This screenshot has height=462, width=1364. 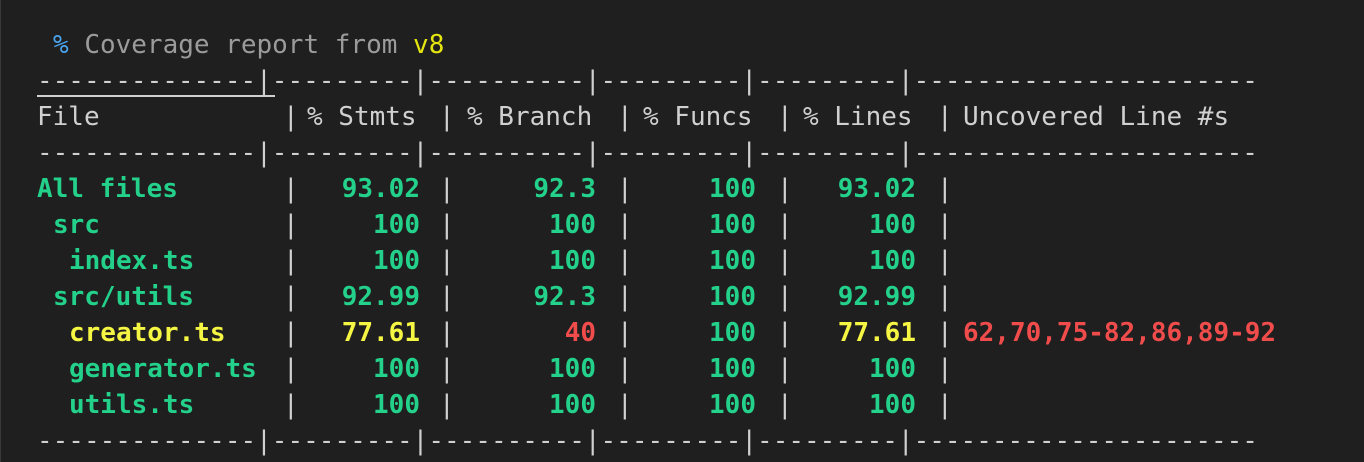 What do you see at coordinates (687, 261) in the screenshot?
I see `table-row: index.ts | | | | | 100 100 100 100` at bounding box center [687, 261].